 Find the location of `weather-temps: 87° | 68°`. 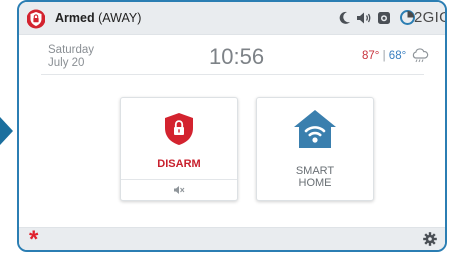

weather-temps: 87° | 68° is located at coordinates (384, 56).